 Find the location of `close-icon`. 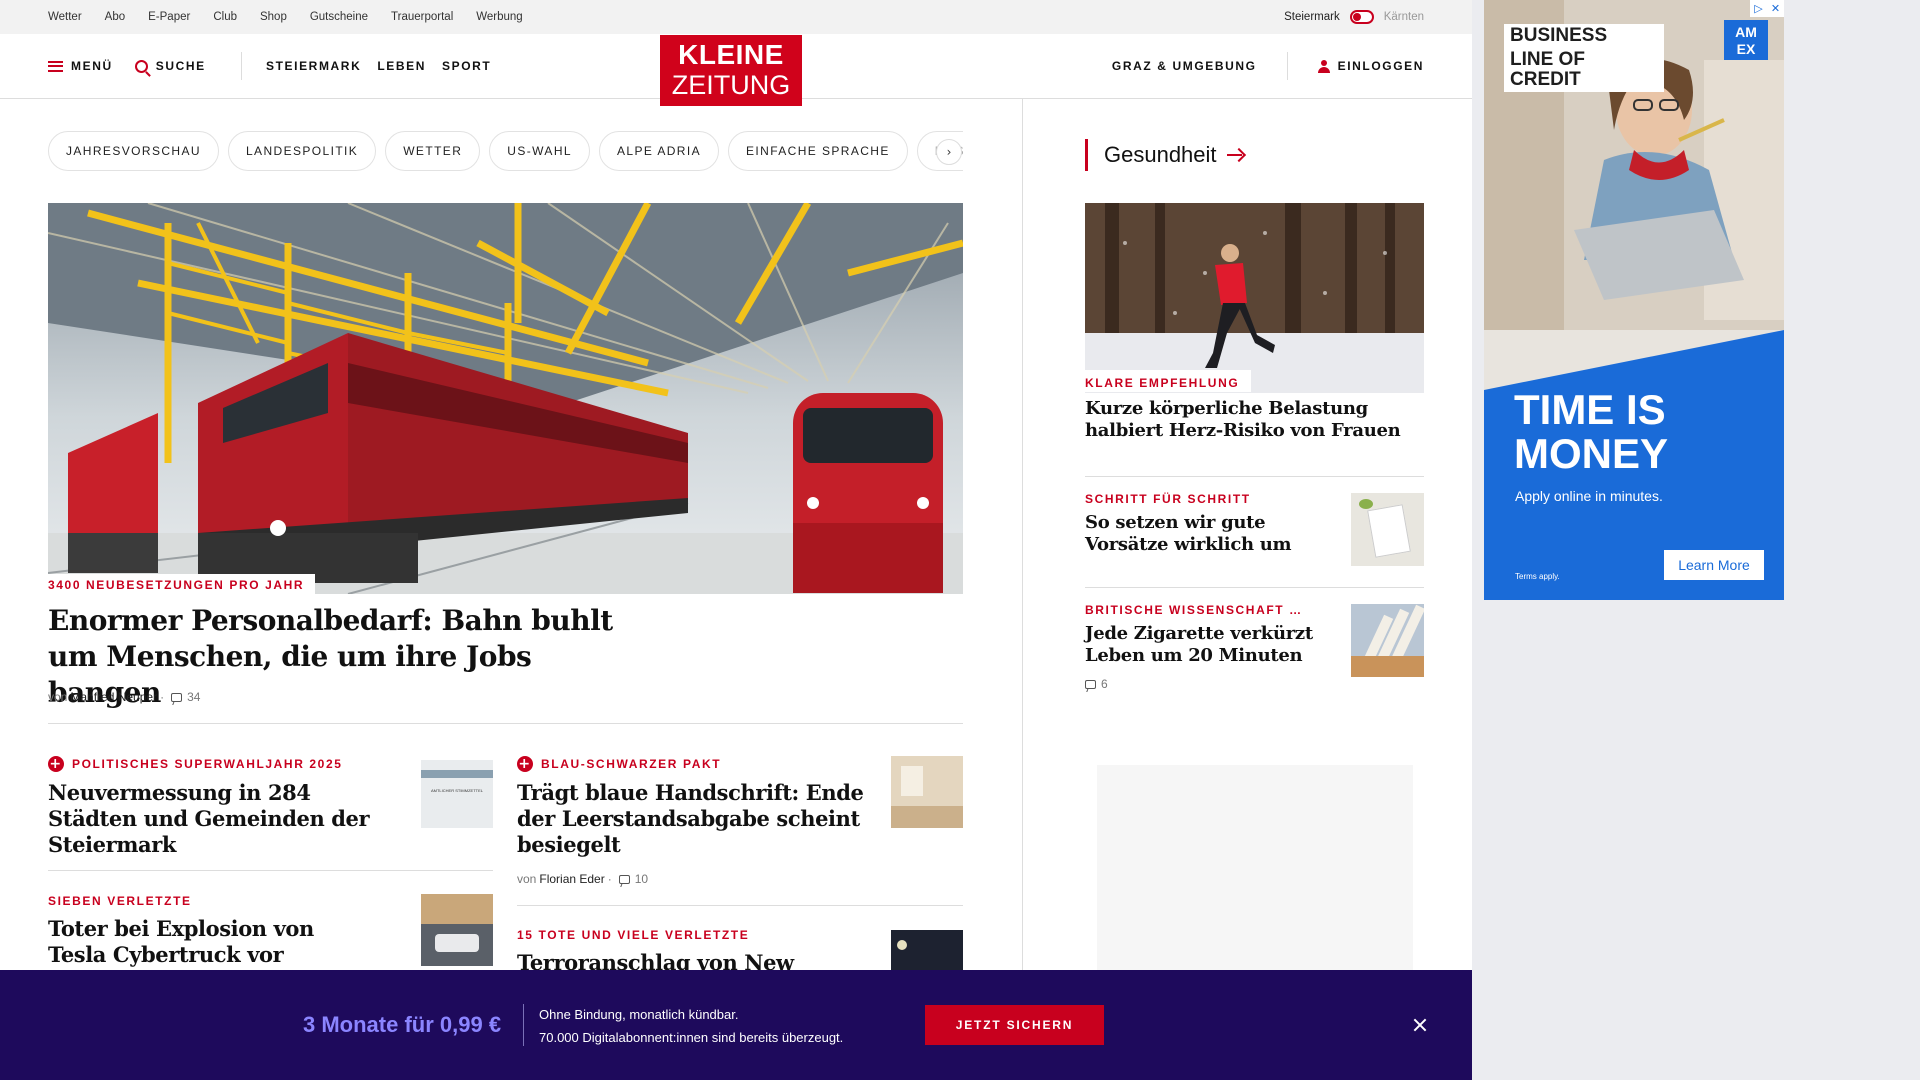

close-icon is located at coordinates (1420, 1025).